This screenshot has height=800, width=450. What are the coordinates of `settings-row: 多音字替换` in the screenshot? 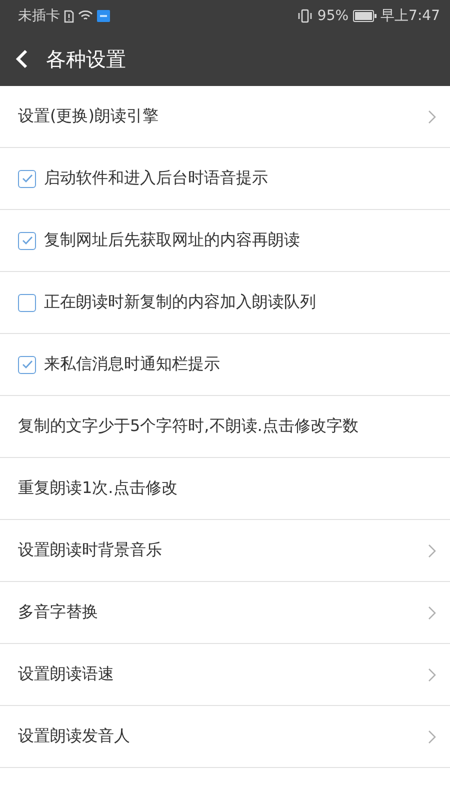 It's located at (225, 613).